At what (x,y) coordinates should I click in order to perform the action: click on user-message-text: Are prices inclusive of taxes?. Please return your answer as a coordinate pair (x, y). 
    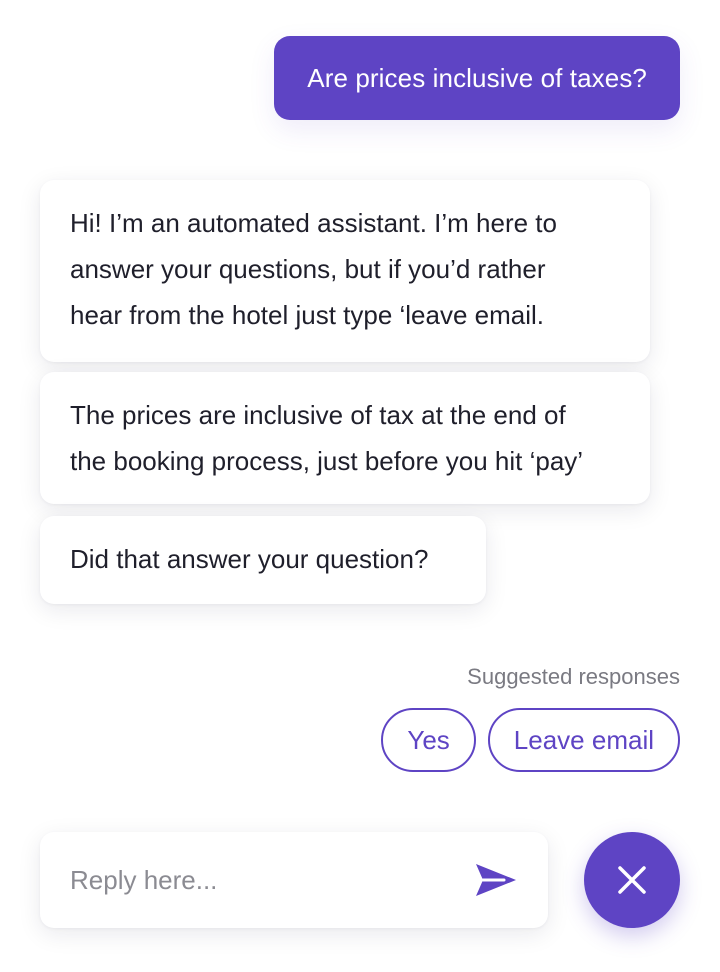
    Looking at the image, I should click on (477, 77).